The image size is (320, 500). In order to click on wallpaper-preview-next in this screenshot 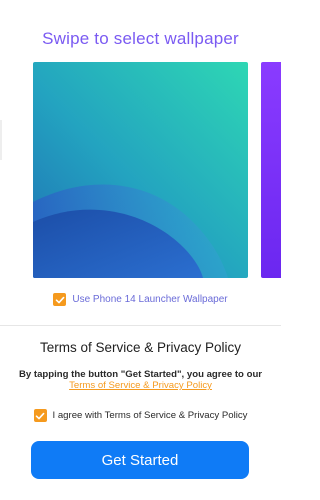, I will do `click(271, 170)`.